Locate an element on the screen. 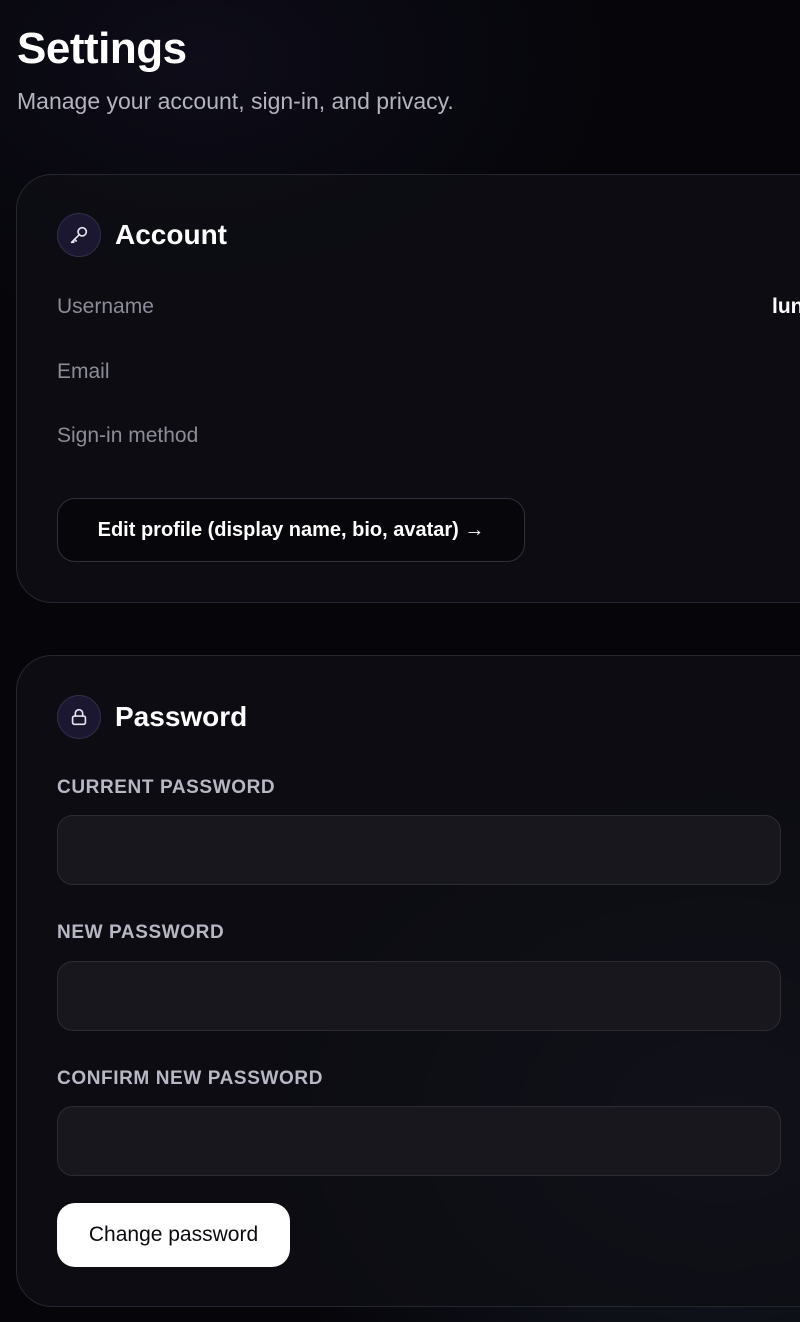 The width and height of the screenshot is (800, 1322). account-section-header: Account is located at coordinates (142, 235).